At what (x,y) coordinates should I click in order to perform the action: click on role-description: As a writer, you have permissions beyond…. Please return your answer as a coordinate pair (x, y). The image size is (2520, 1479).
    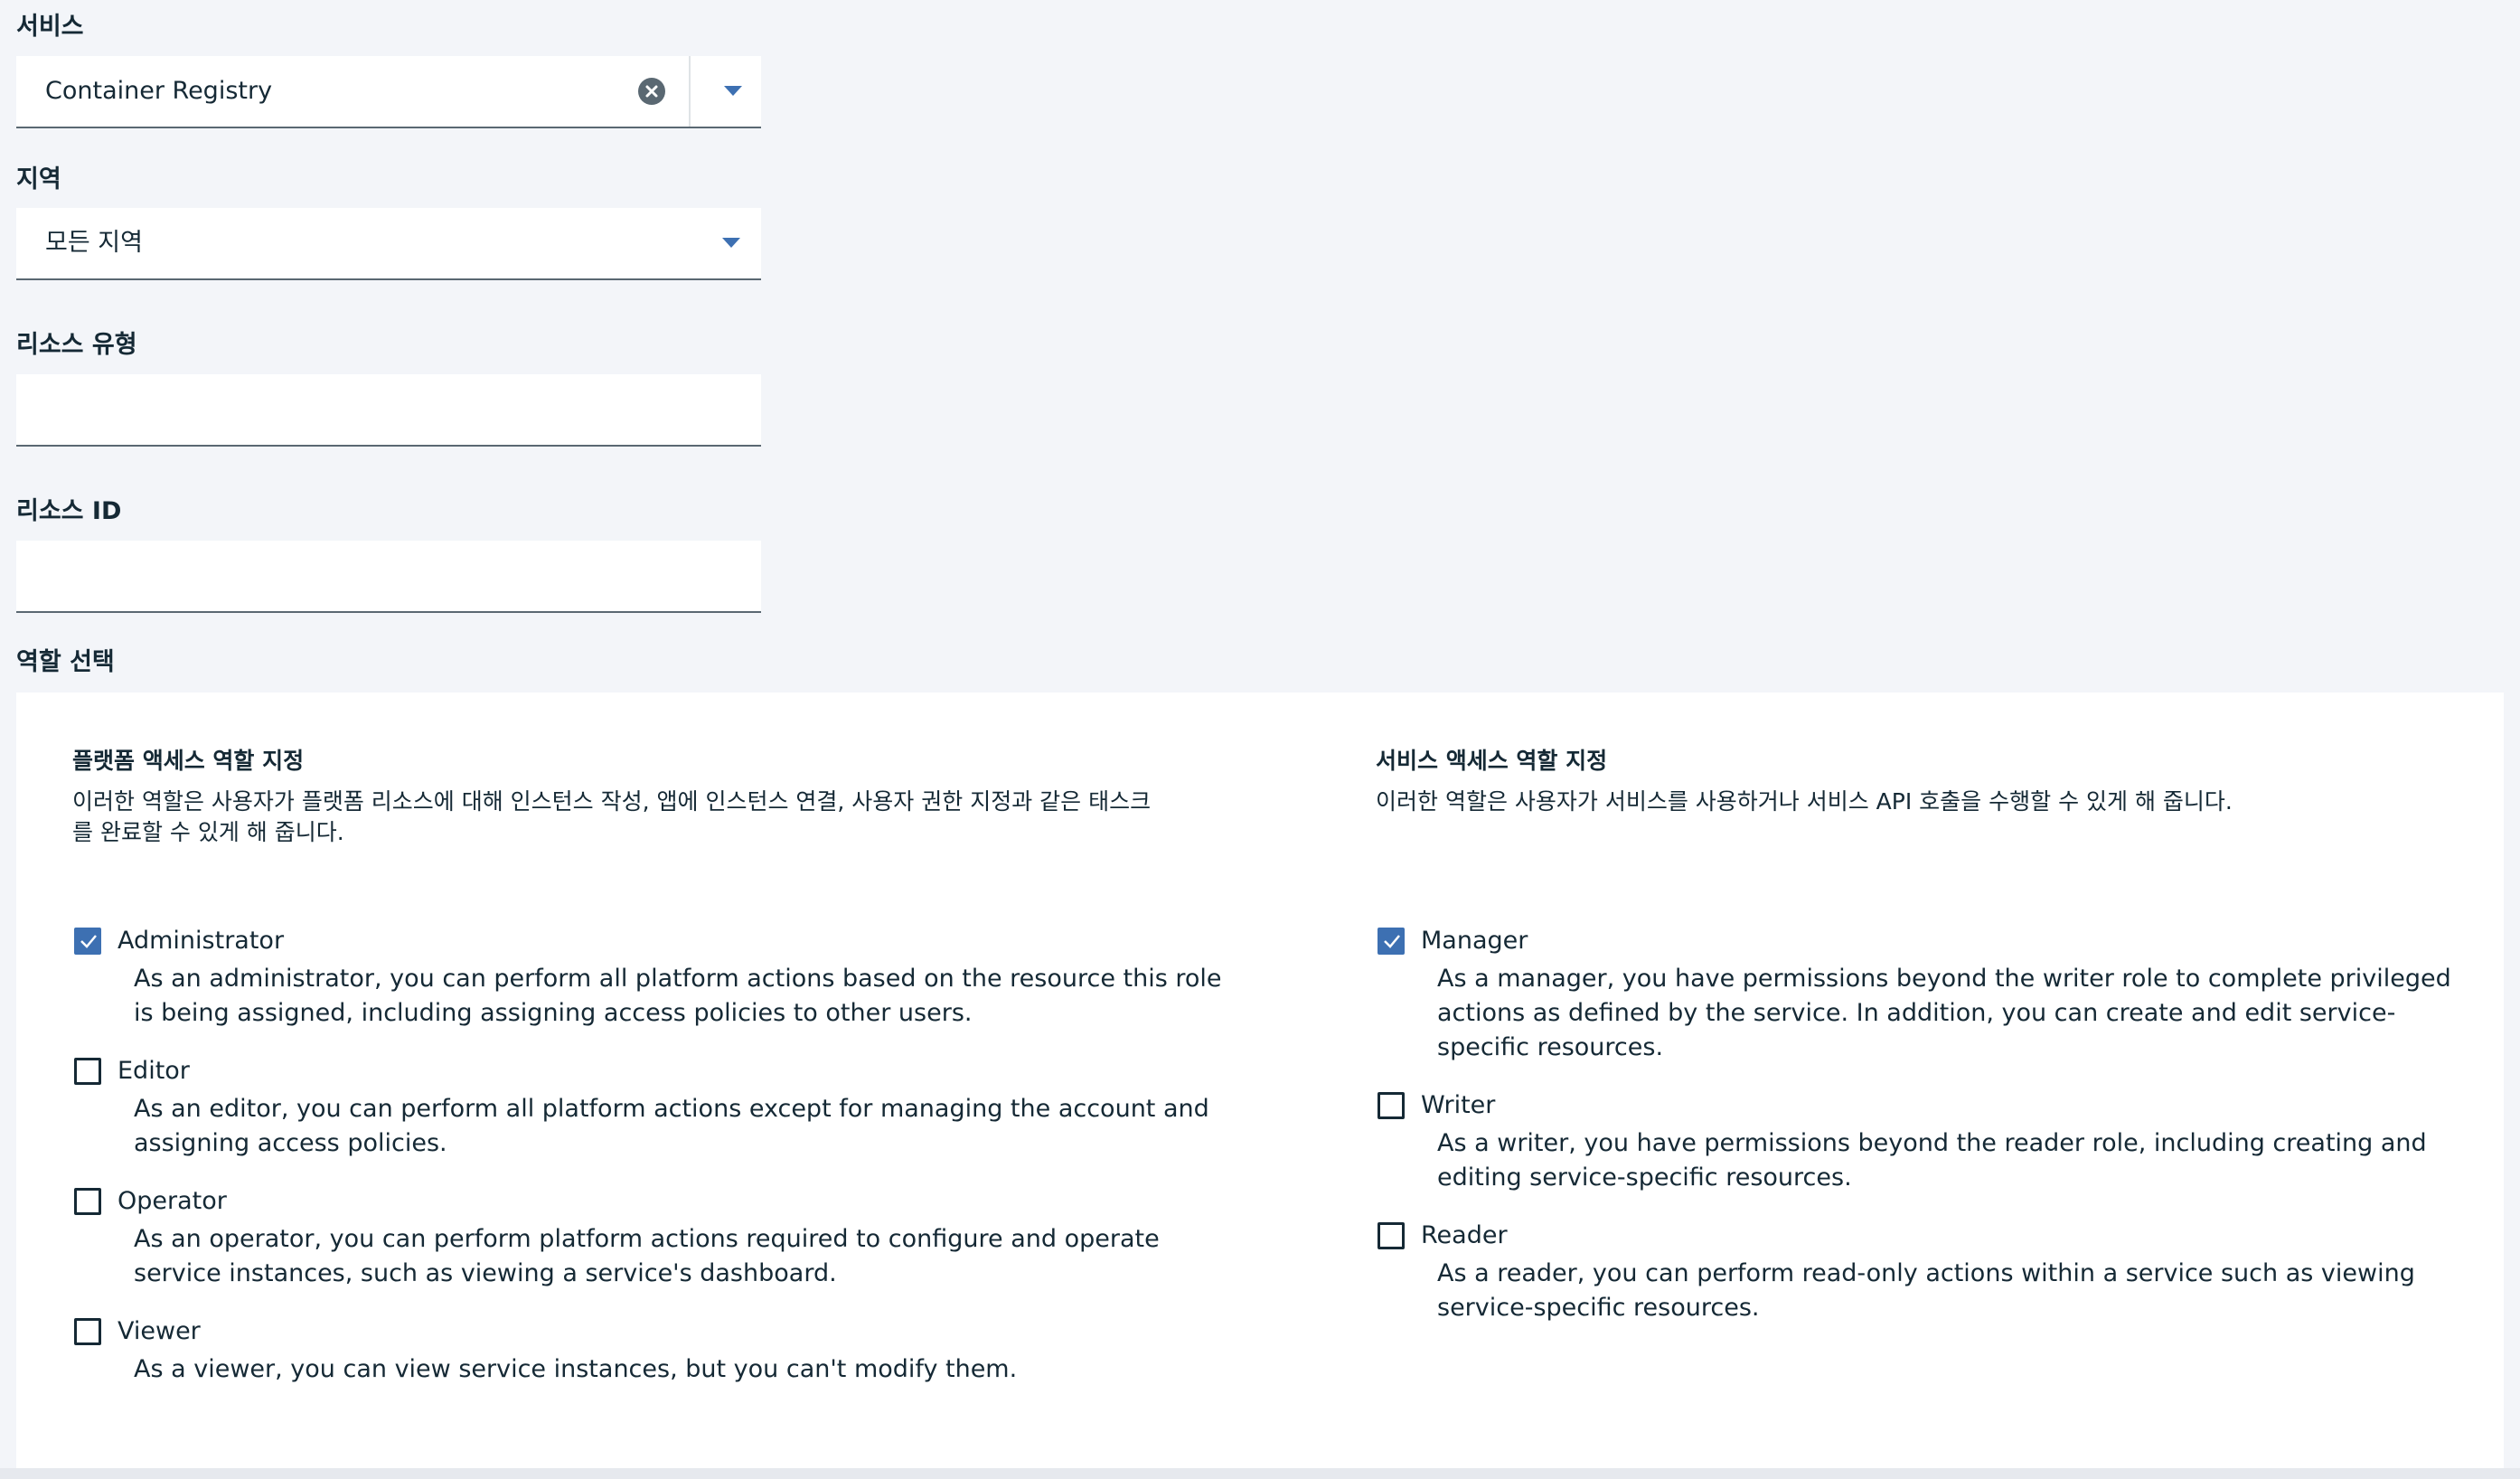
    Looking at the image, I should click on (1932, 1160).